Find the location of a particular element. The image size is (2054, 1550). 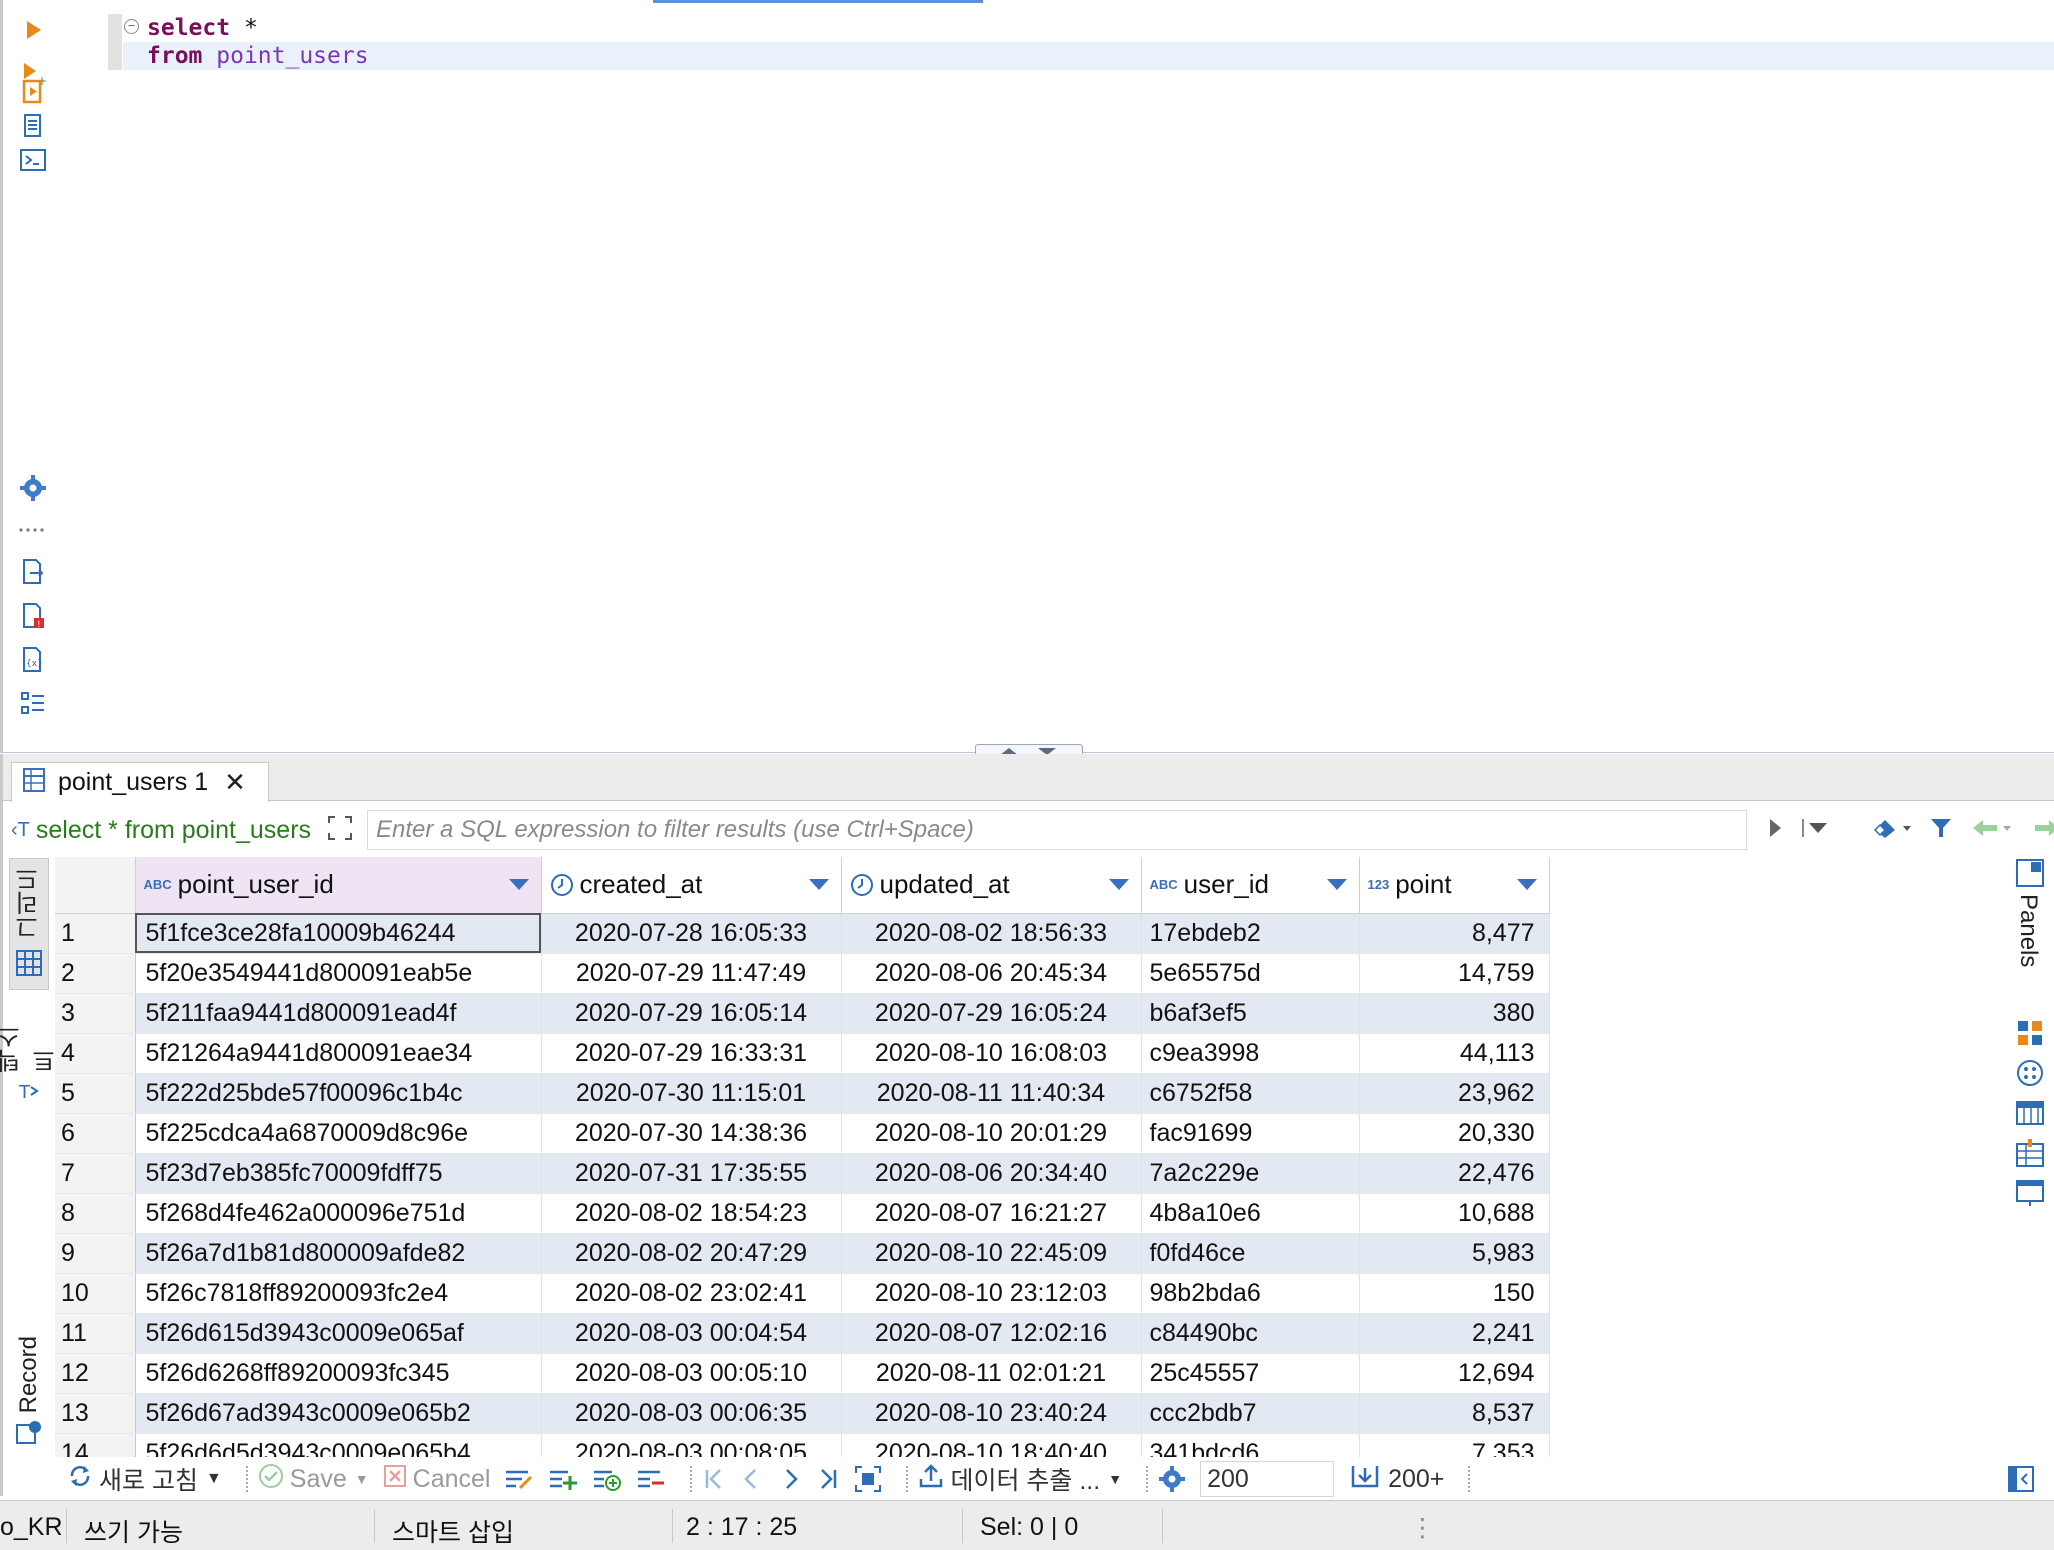

execute-script-icon is located at coordinates (33, 92).